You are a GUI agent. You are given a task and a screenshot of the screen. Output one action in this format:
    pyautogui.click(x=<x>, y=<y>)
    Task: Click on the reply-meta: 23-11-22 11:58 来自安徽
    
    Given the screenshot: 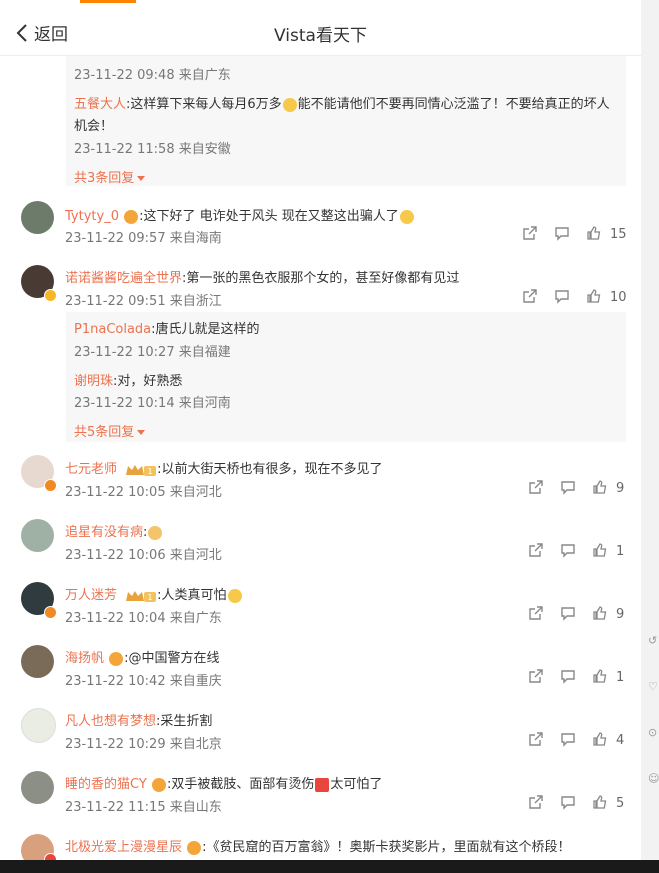 What is the action you would take?
    pyautogui.click(x=152, y=149)
    